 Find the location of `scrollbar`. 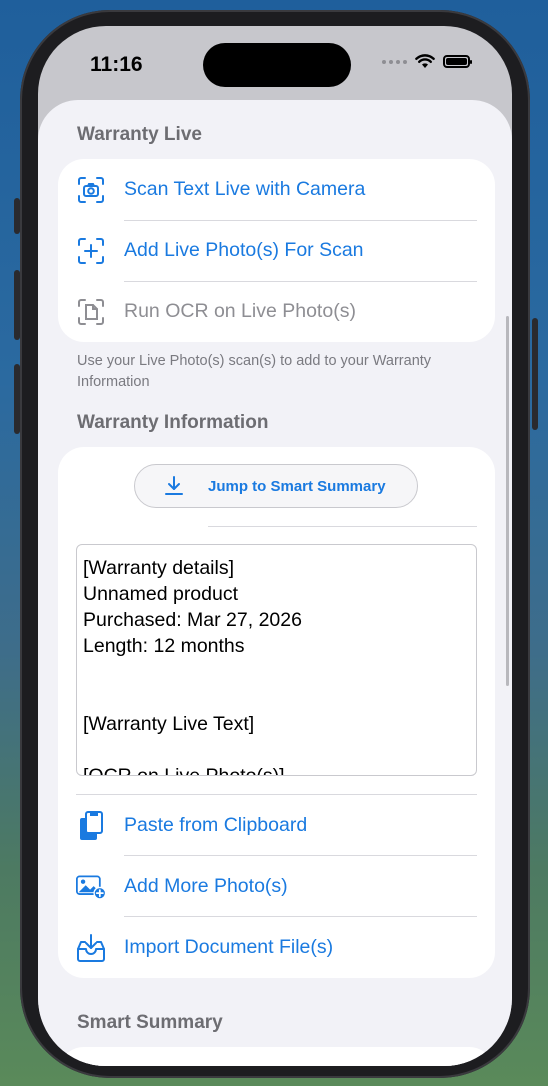

scrollbar is located at coordinates (507, 501).